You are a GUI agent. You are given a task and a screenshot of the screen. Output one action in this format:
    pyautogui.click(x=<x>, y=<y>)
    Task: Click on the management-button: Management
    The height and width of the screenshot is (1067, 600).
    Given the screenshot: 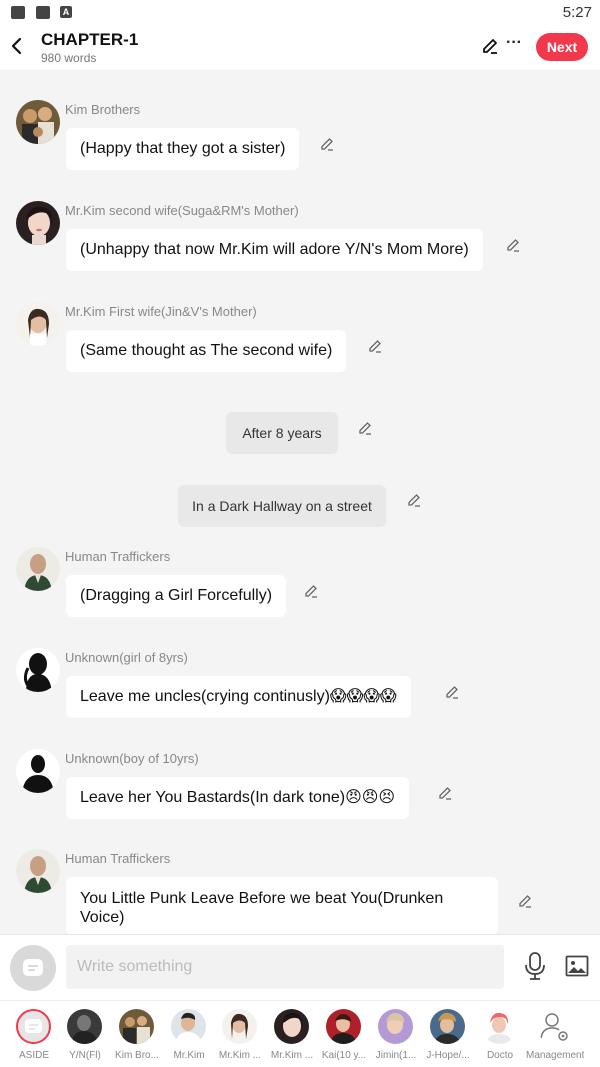 What is the action you would take?
    pyautogui.click(x=555, y=1037)
    